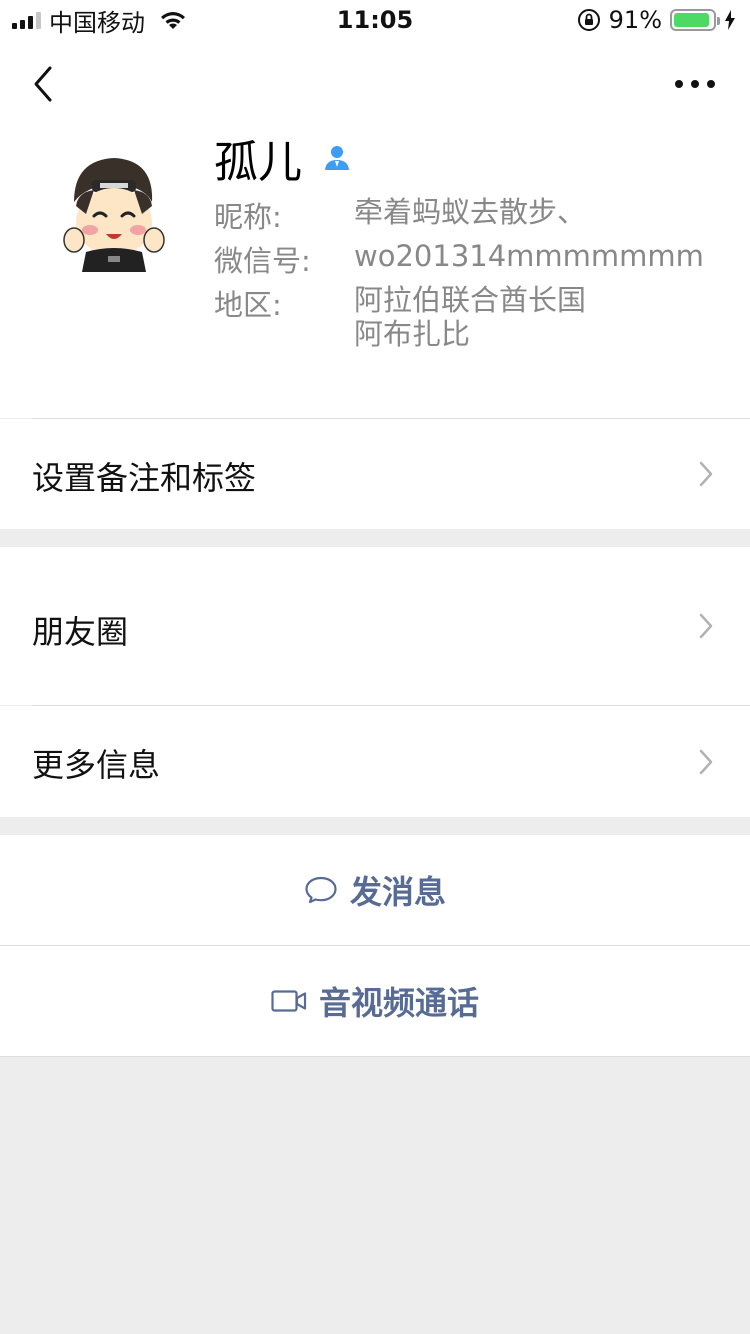 This screenshot has height=1334, width=750. Describe the element at coordinates (397, 892) in the screenshot. I see `send-message-label: 发消息` at that location.